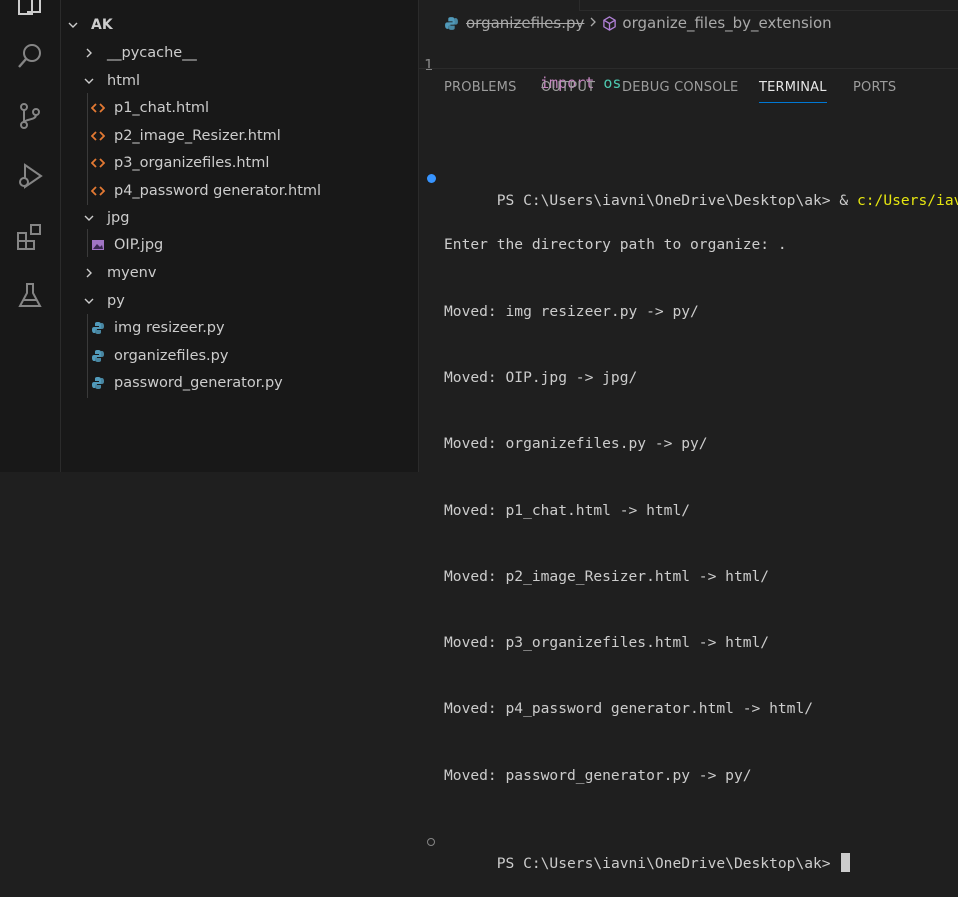 Image resolution: width=958 pixels, height=897 pixels. What do you see at coordinates (567, 510) in the screenshot?
I see `terminal-line: Moved: p1_chat.html -> html/` at bounding box center [567, 510].